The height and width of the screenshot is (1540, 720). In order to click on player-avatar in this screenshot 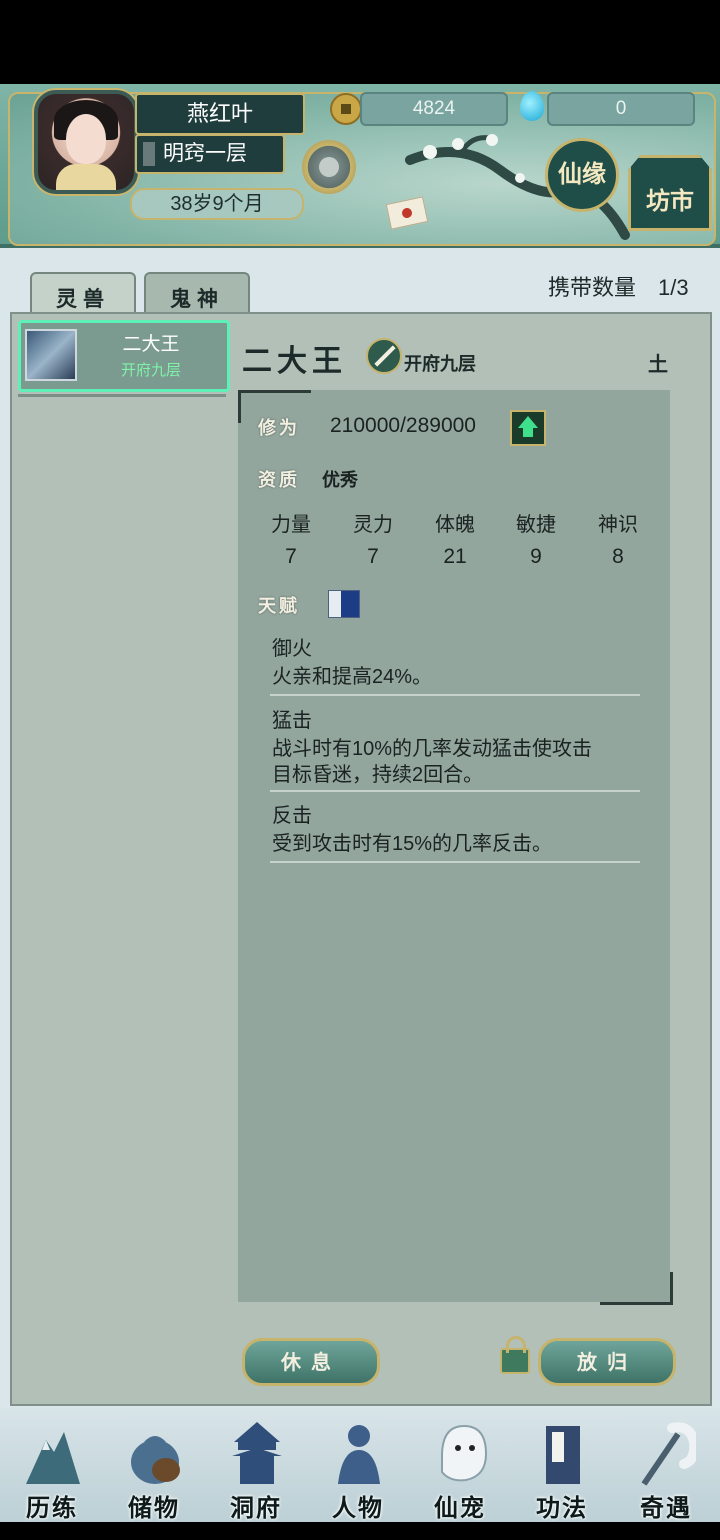, I will do `click(86, 142)`.